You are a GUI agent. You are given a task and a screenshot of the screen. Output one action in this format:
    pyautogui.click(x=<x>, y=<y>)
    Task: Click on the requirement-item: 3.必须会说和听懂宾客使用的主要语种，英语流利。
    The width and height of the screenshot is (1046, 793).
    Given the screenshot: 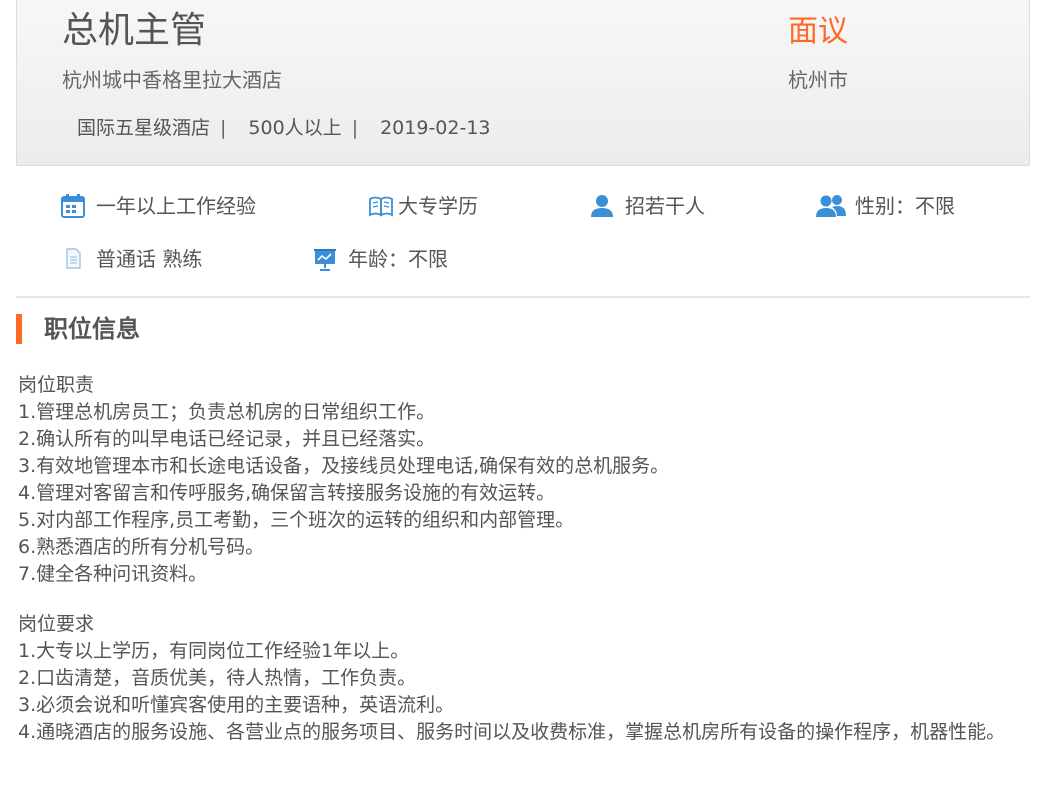 What is the action you would take?
    pyautogui.click(x=236, y=705)
    